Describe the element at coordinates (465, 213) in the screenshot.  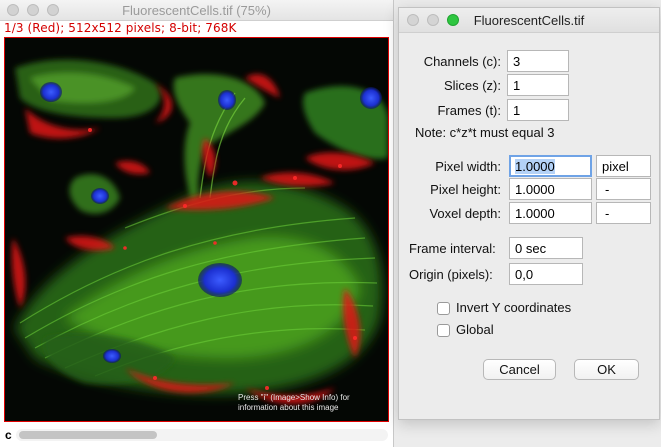
I see `voxel-depth-label: Voxel depth:` at that location.